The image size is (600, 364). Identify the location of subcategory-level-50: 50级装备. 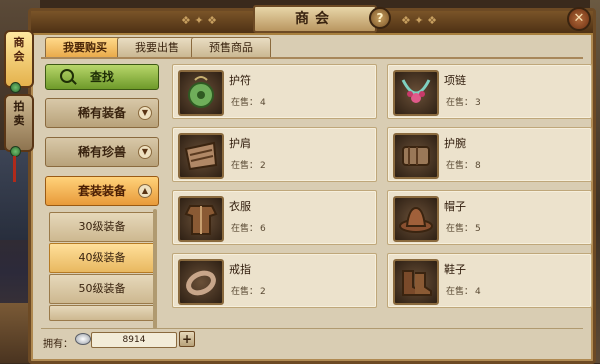
(102, 289).